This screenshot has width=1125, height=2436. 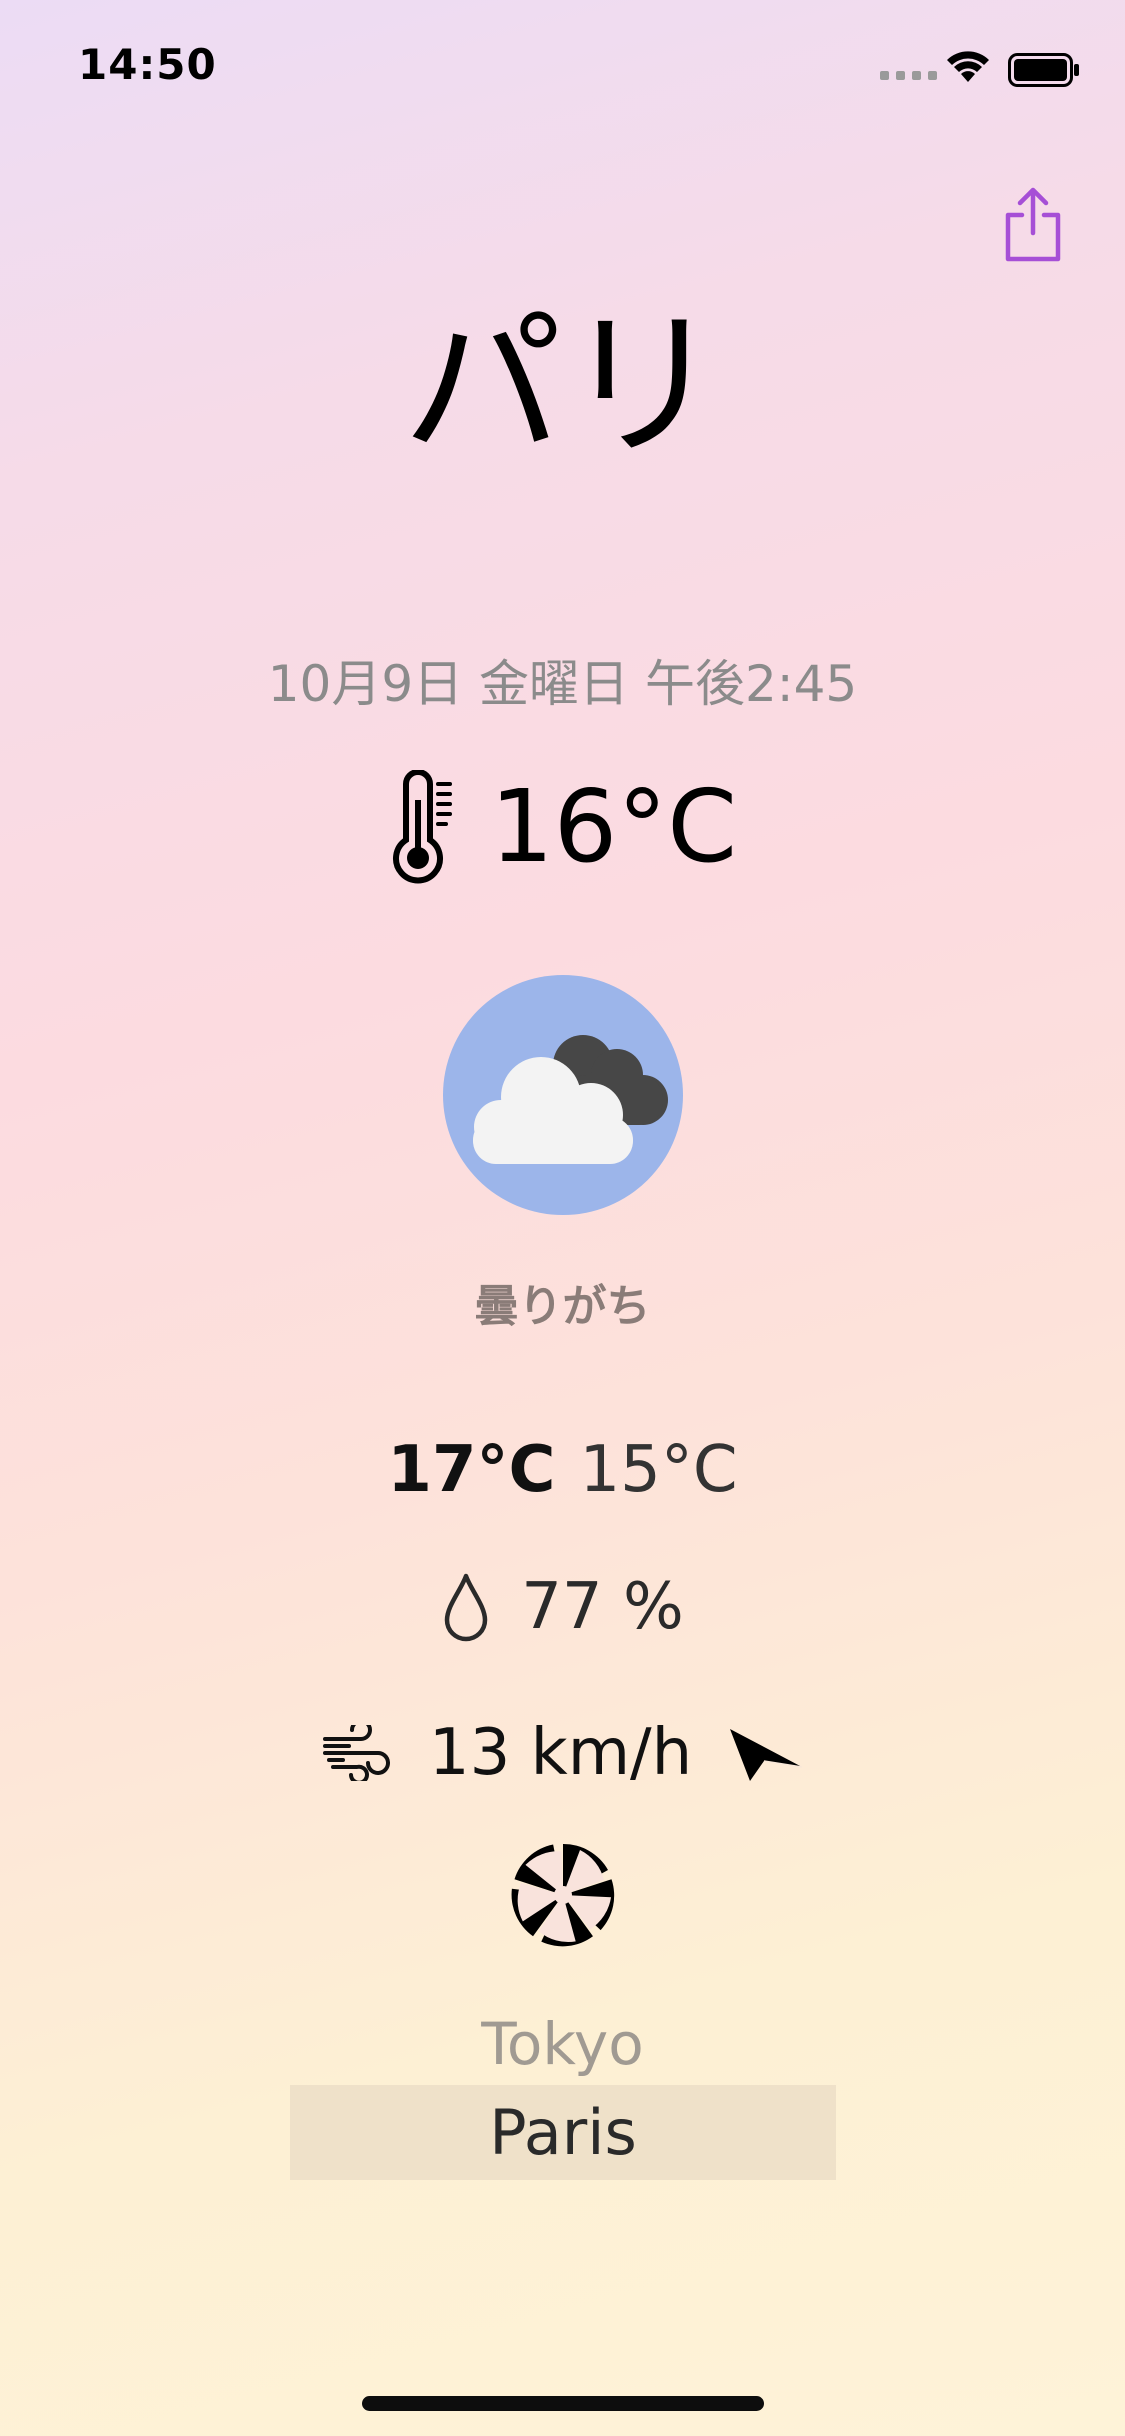 I want to click on city-picker-selected: Paris, so click(x=563, y=2132).